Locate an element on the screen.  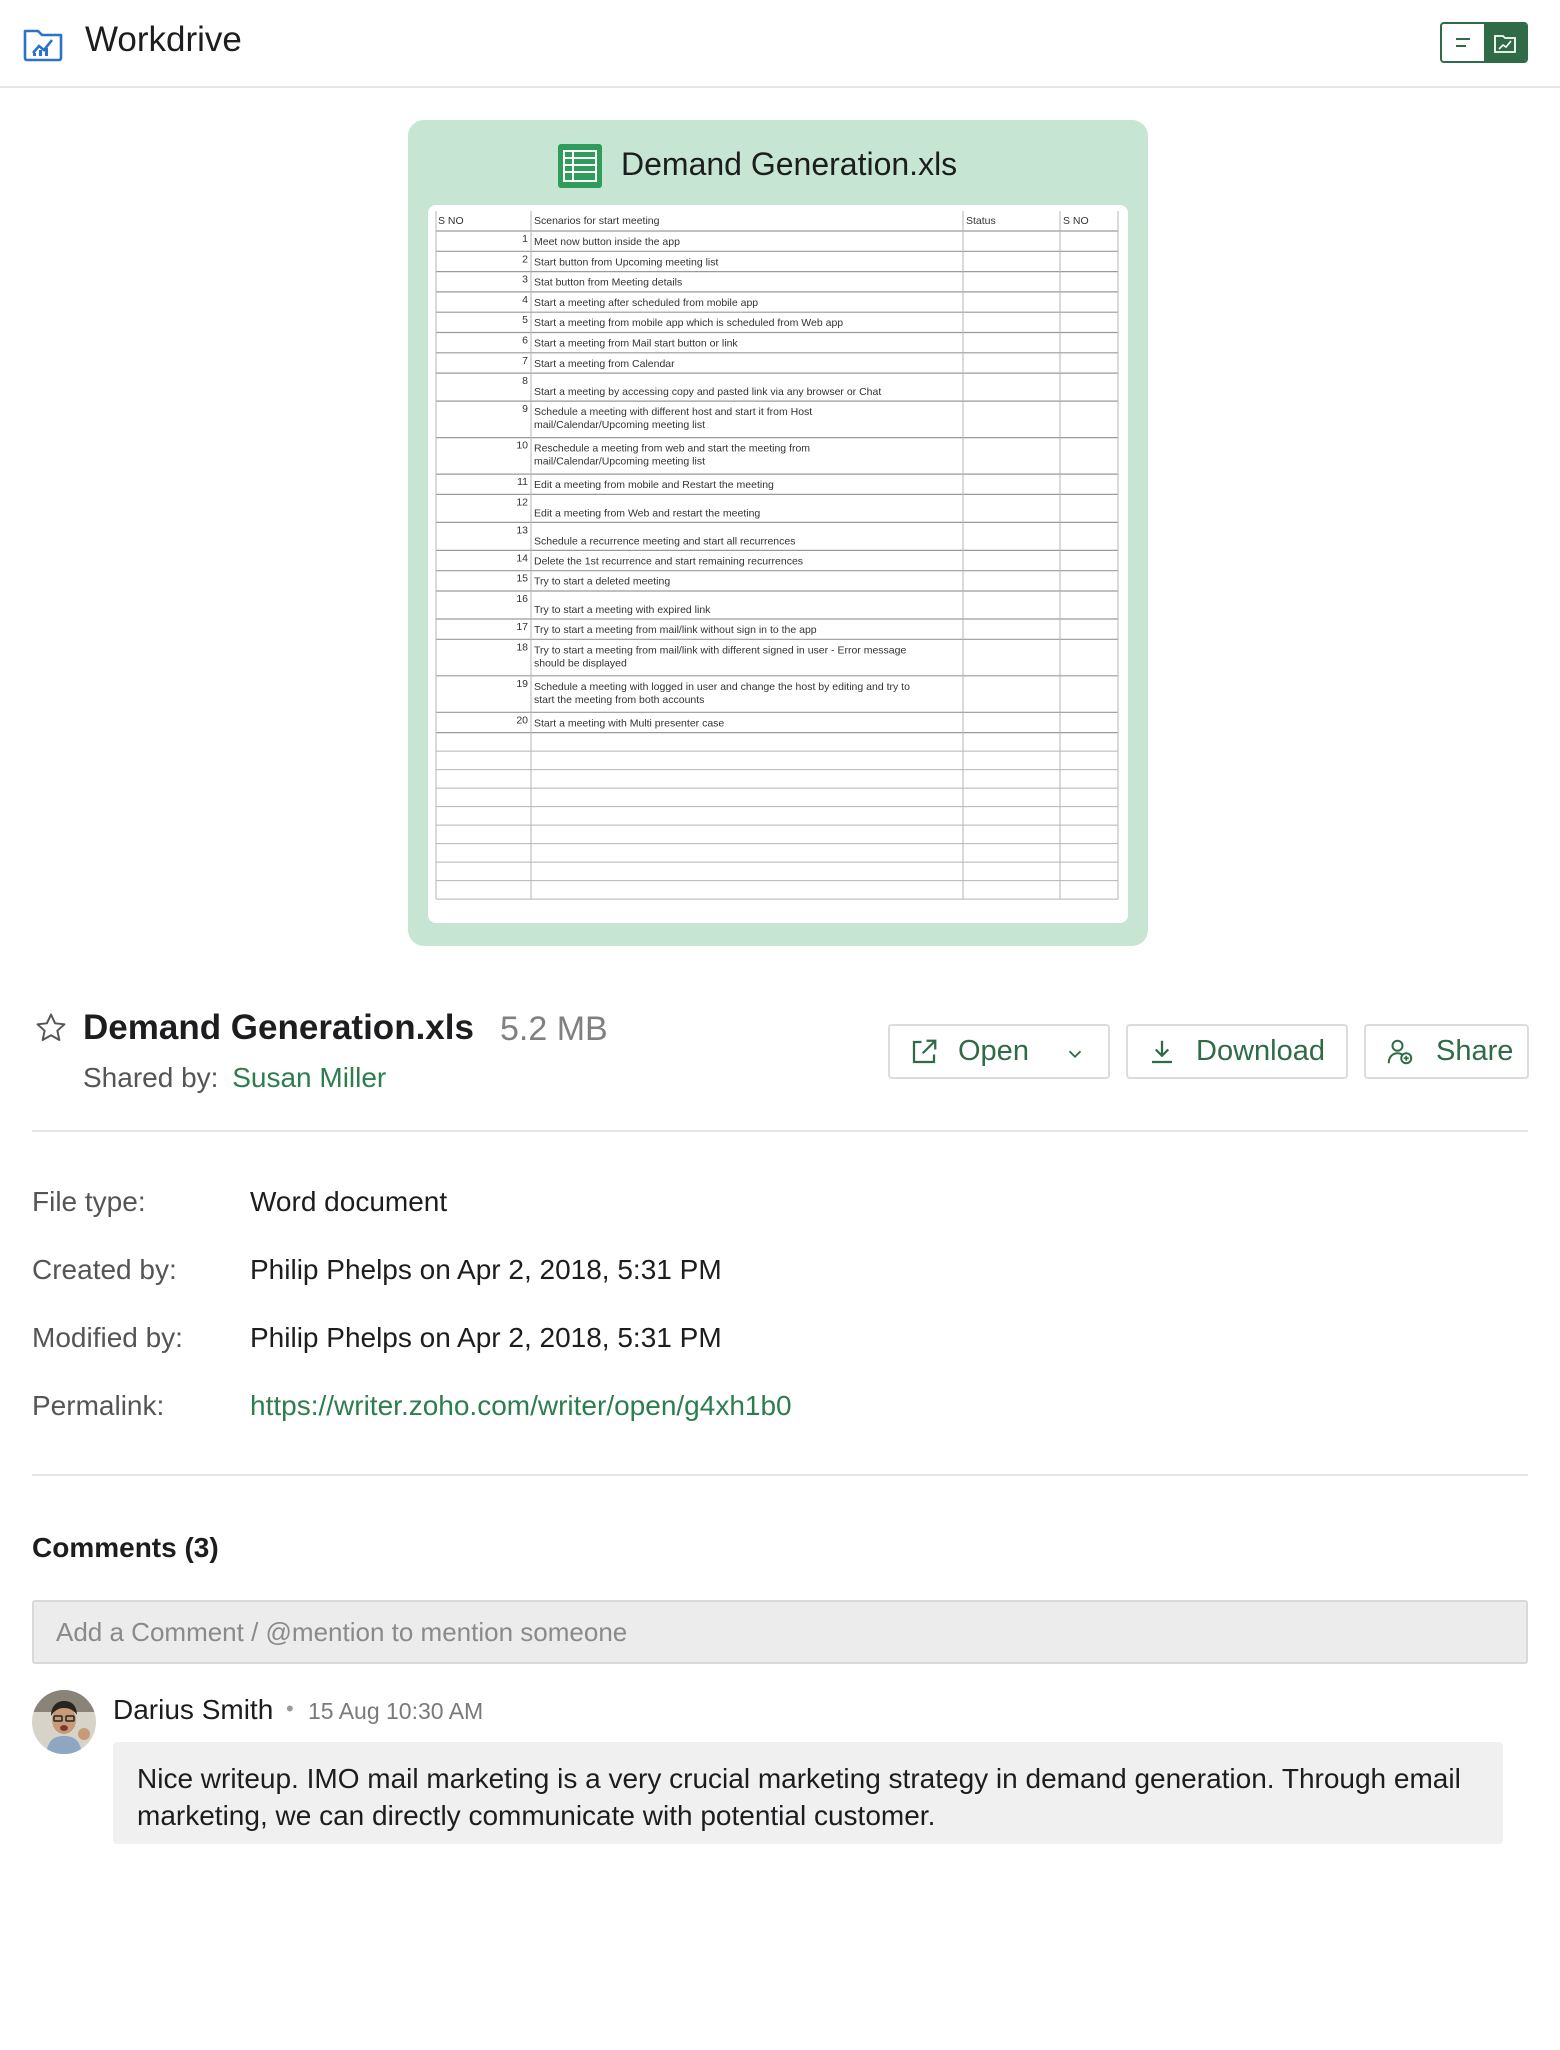
comment-author: Darius Smith is located at coordinates (193, 1710).